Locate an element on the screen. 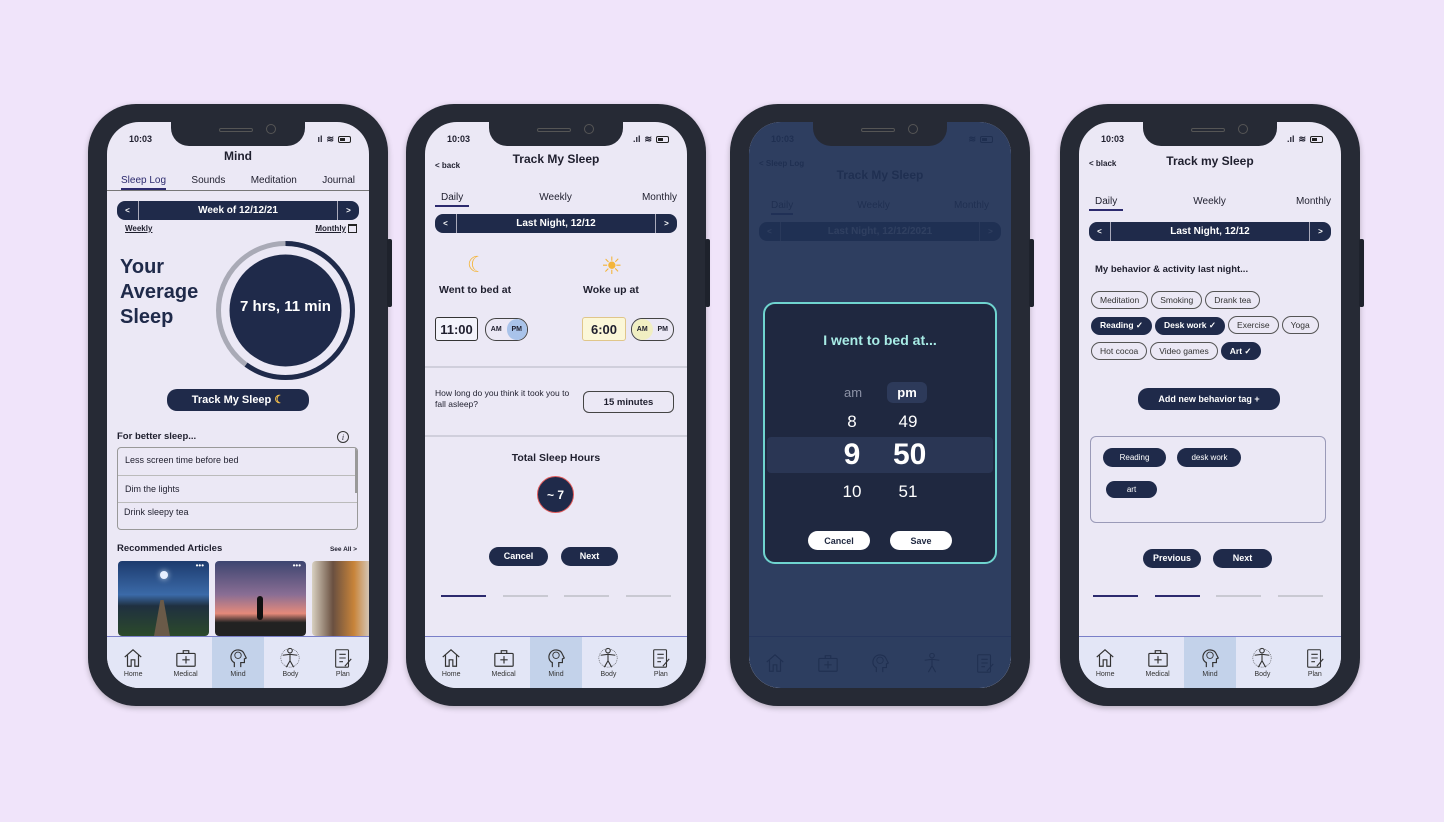 This screenshot has height=822, width=1444. am-option: am is located at coordinates (853, 392).